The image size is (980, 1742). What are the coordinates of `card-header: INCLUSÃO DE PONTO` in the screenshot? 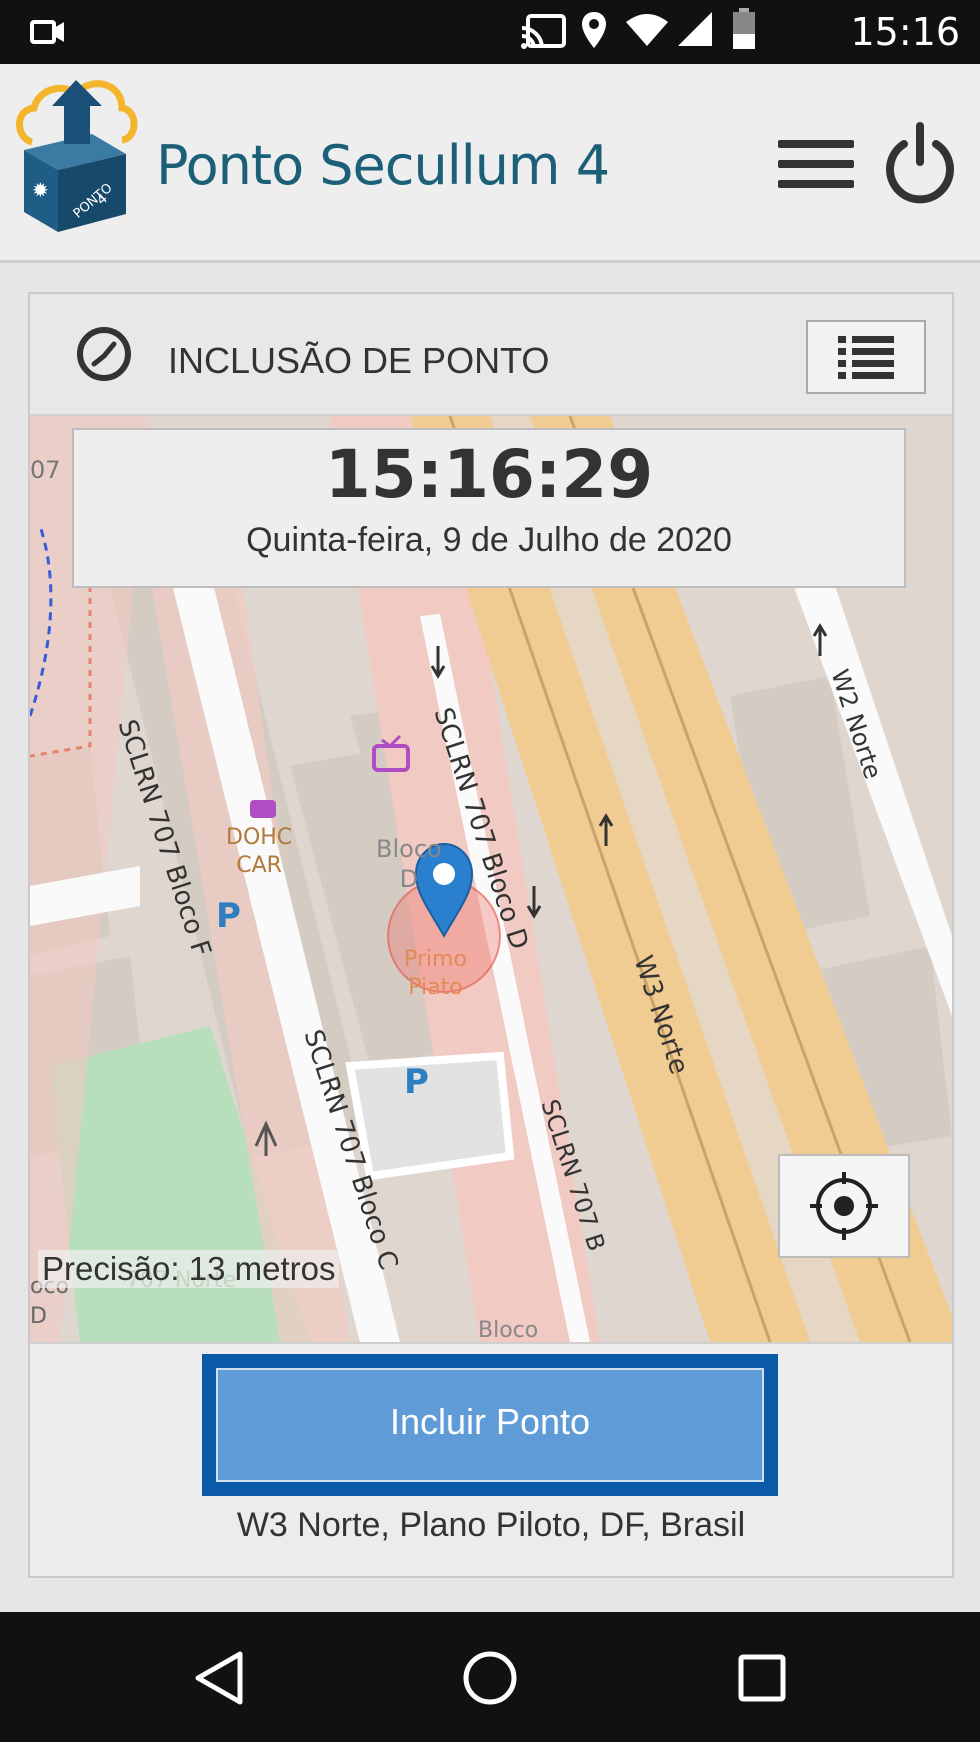 It's located at (491, 355).